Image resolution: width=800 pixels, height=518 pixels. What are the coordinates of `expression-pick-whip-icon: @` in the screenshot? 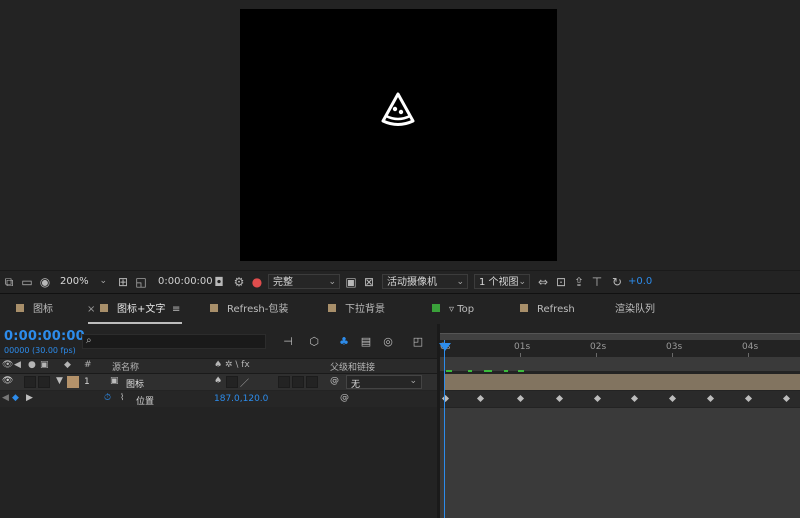 It's located at (344, 398).